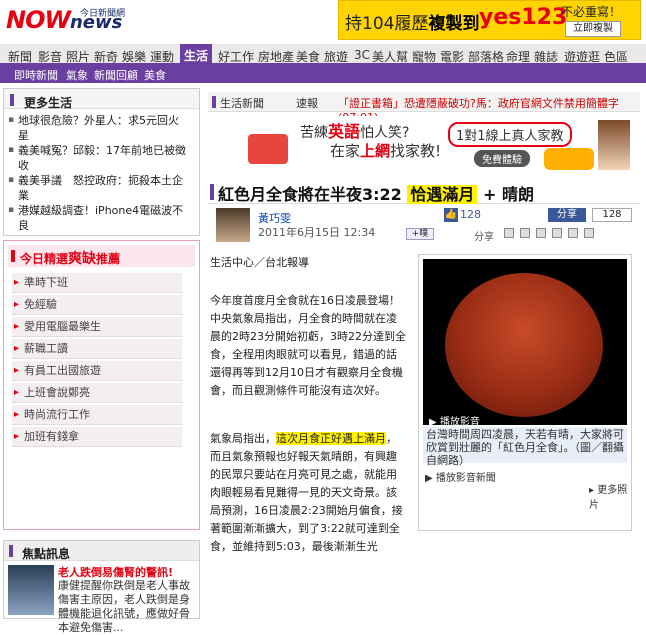 Image resolution: width=646 pixels, height=635 pixels. I want to click on nav-video: 影音, so click(50, 56).